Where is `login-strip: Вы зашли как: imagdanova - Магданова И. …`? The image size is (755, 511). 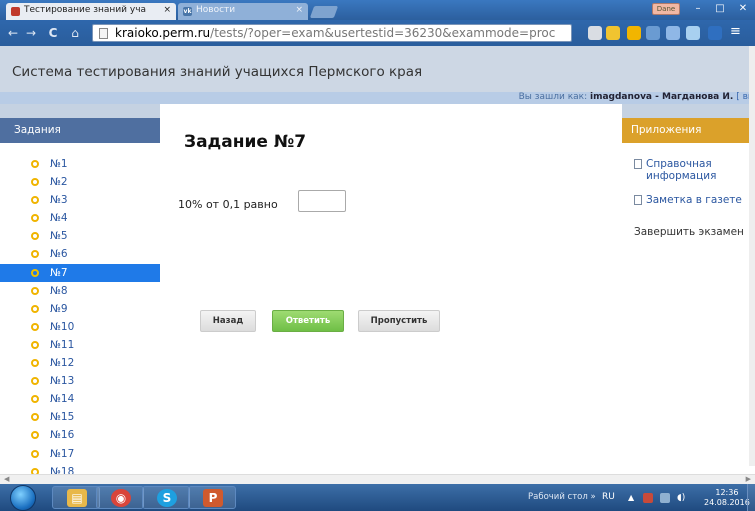
login-strip: Вы зашли как: imagdanova - Магданова И. … is located at coordinates (377, 98).